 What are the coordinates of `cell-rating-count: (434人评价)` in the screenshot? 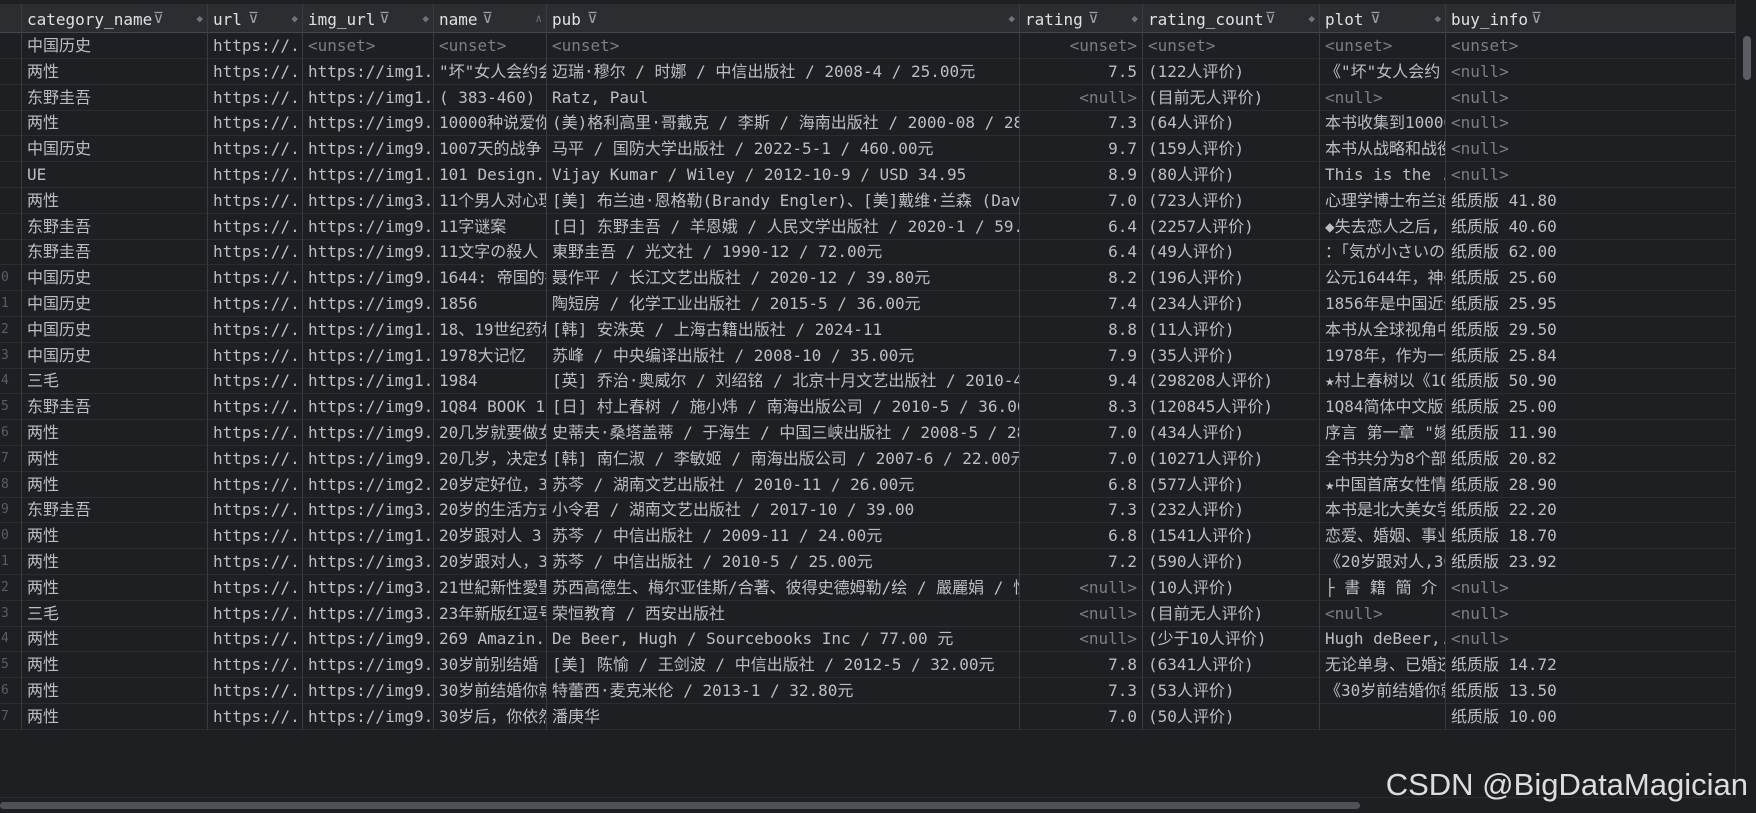 It's located at (1231, 433).